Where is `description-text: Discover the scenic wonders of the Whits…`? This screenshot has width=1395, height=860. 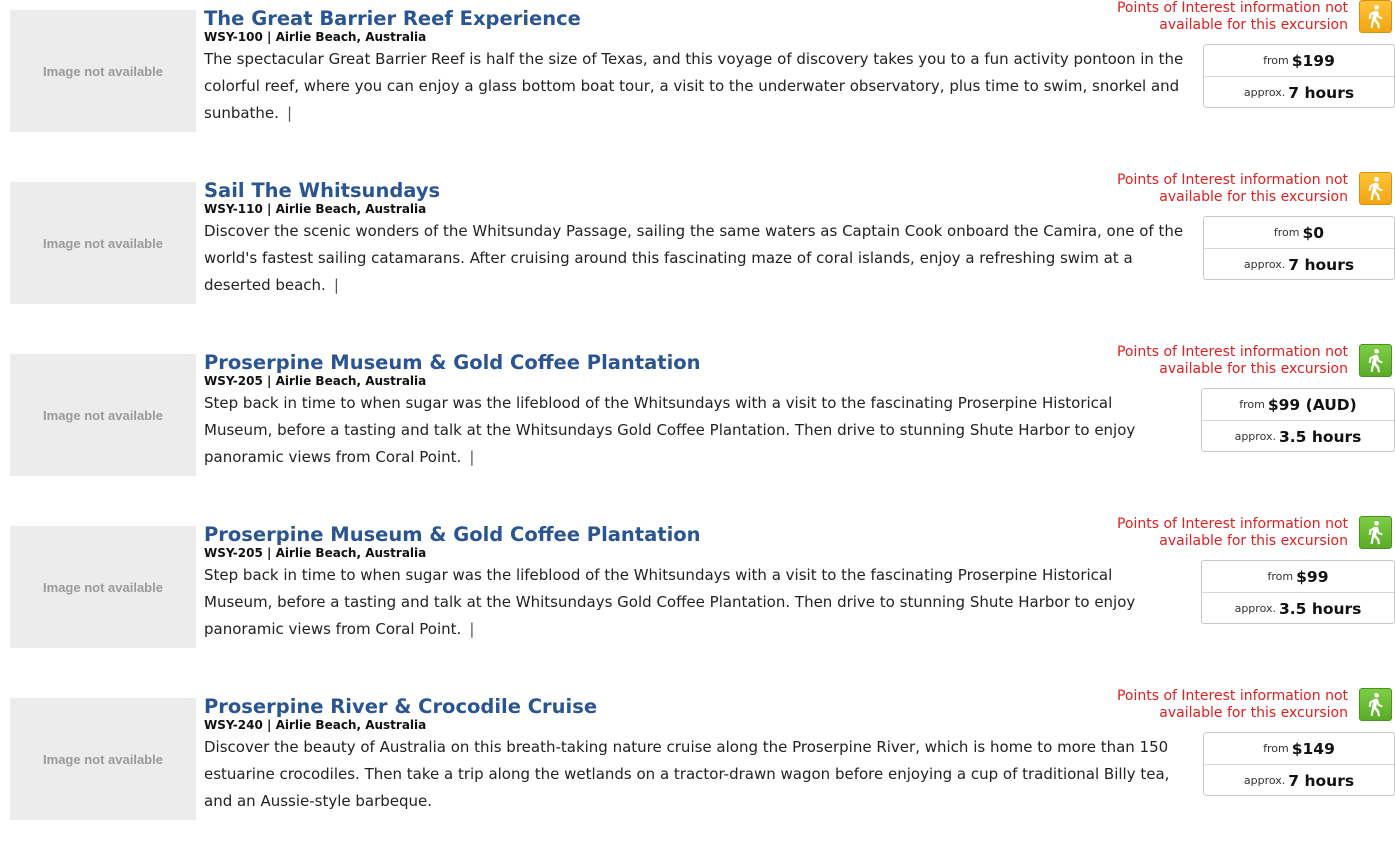 description-text: Discover the scenic wonders of the Whits… is located at coordinates (694, 258).